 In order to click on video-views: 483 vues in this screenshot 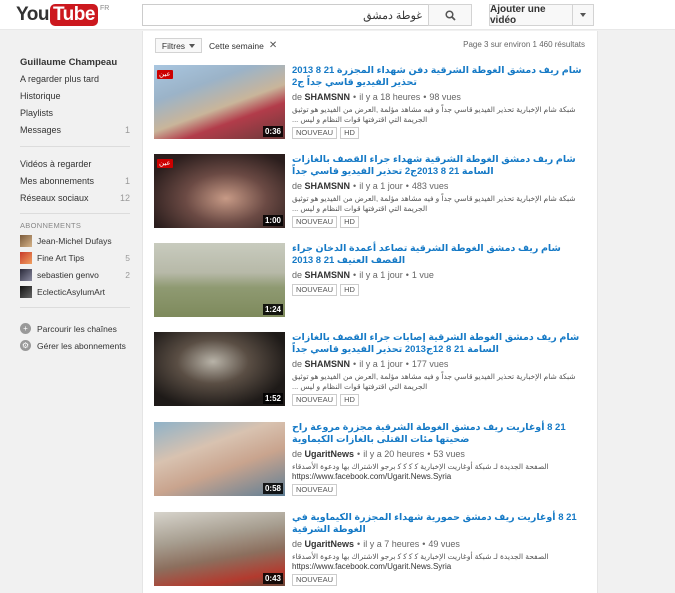, I will do `click(430, 186)`.